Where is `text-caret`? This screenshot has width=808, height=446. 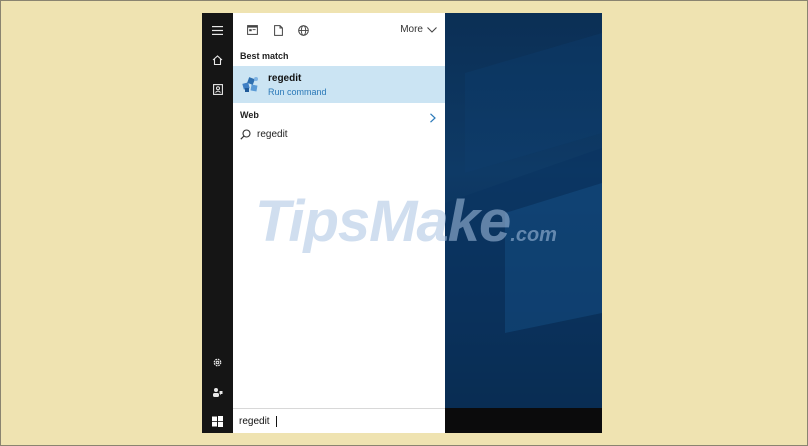 text-caret is located at coordinates (276, 421).